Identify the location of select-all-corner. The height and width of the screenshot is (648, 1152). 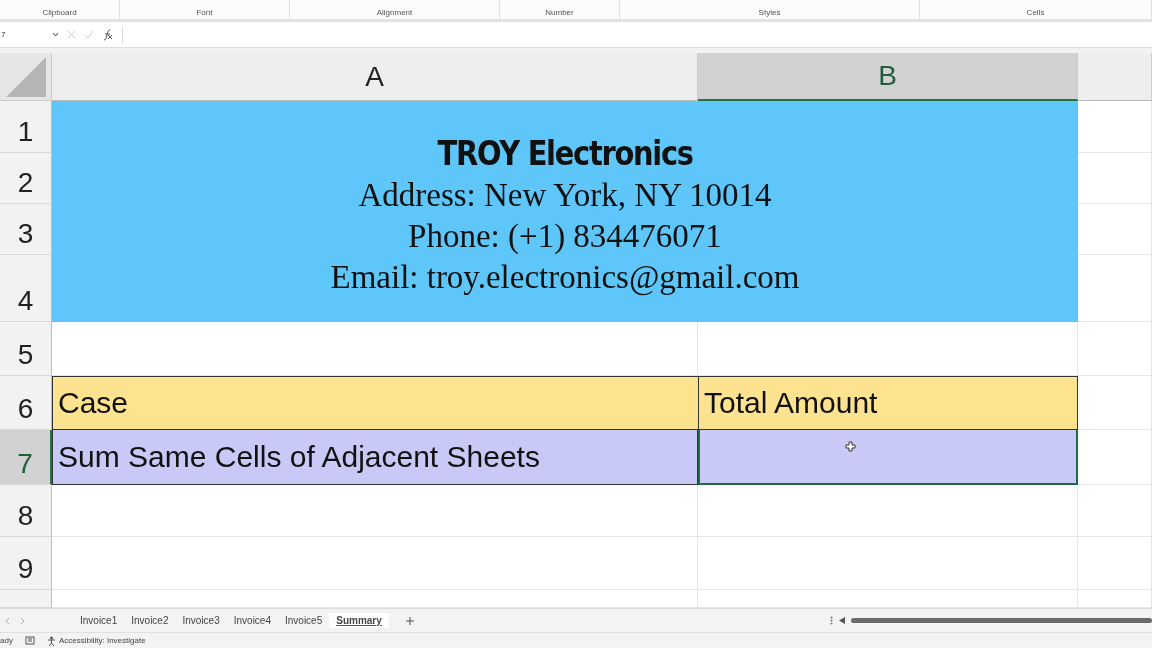
(26, 77).